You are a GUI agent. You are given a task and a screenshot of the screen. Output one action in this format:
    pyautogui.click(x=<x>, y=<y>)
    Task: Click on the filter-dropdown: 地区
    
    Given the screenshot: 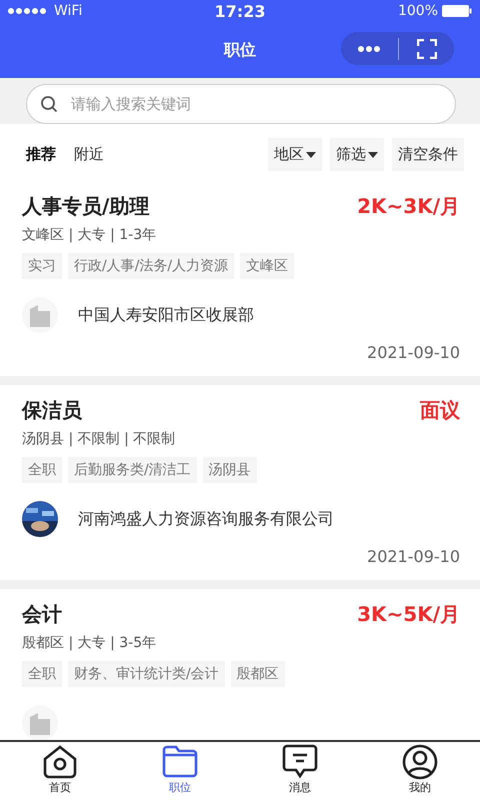 What is the action you would take?
    pyautogui.click(x=295, y=154)
    